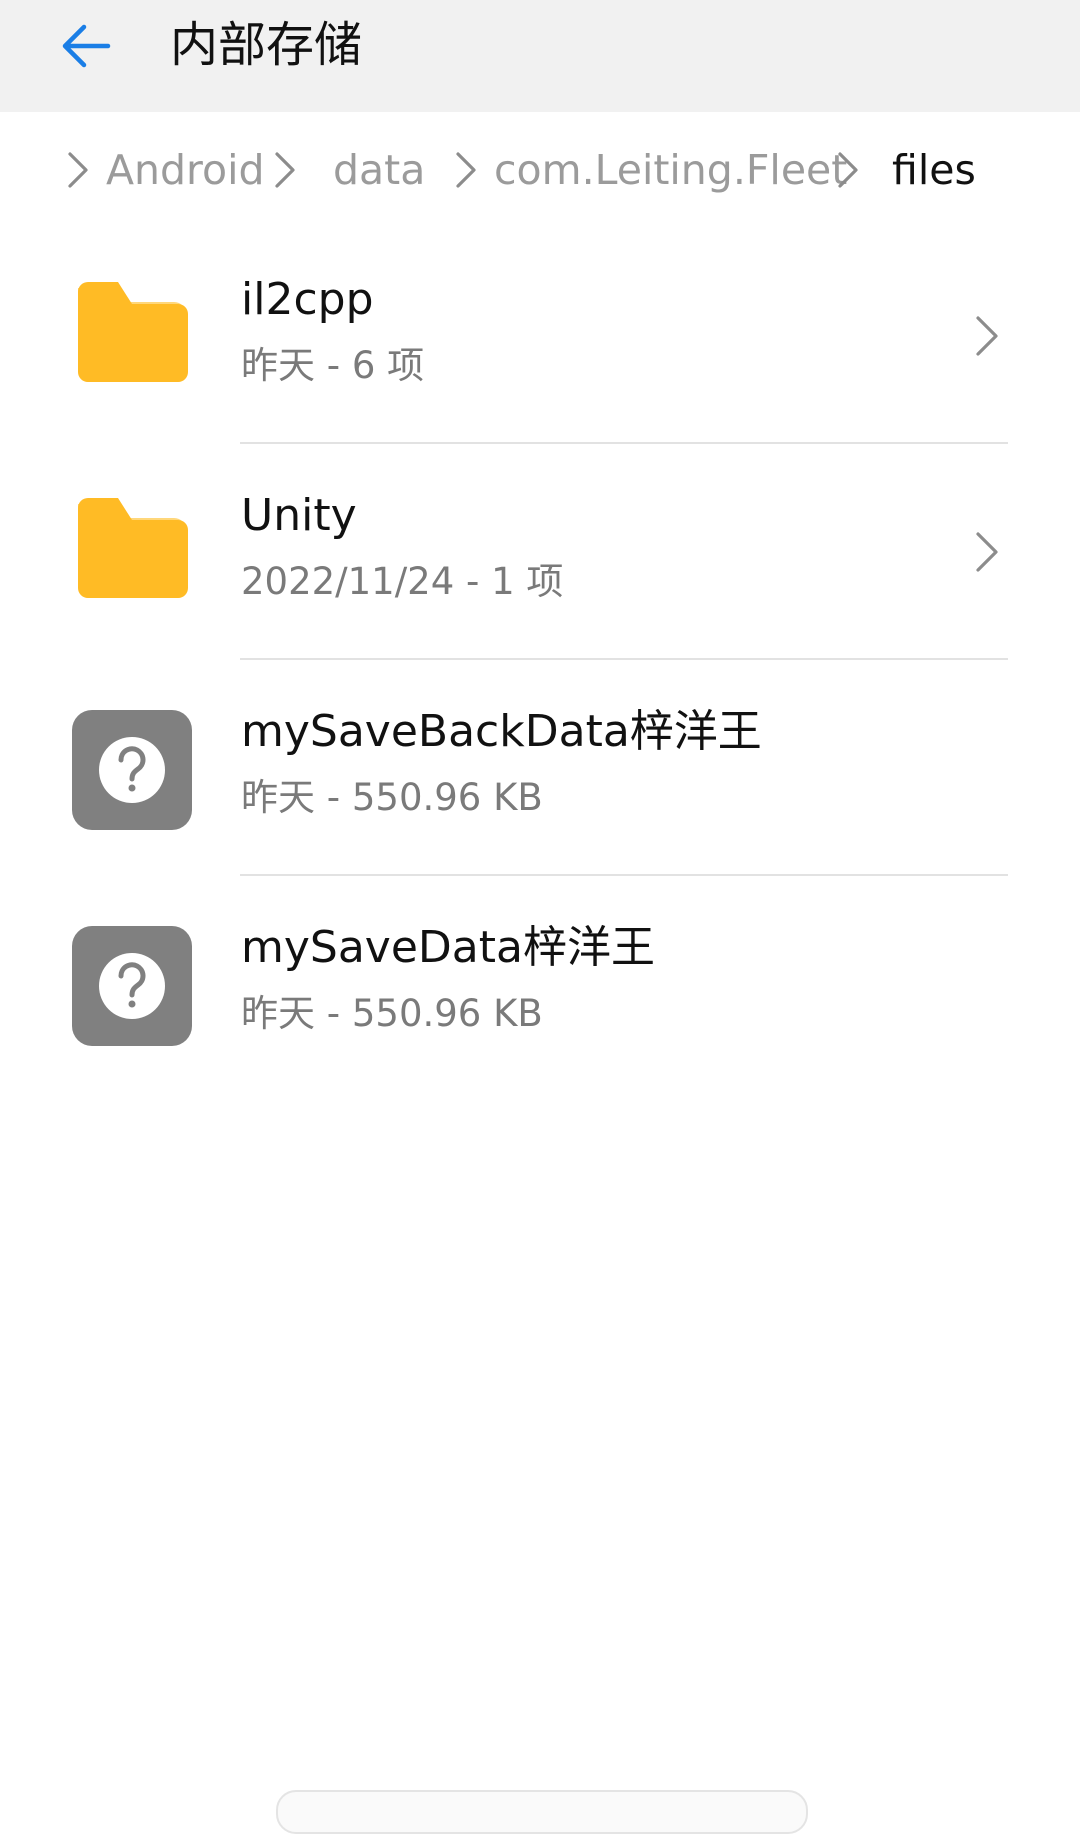  I want to click on breadcrumb-item-android: Android, so click(164, 170).